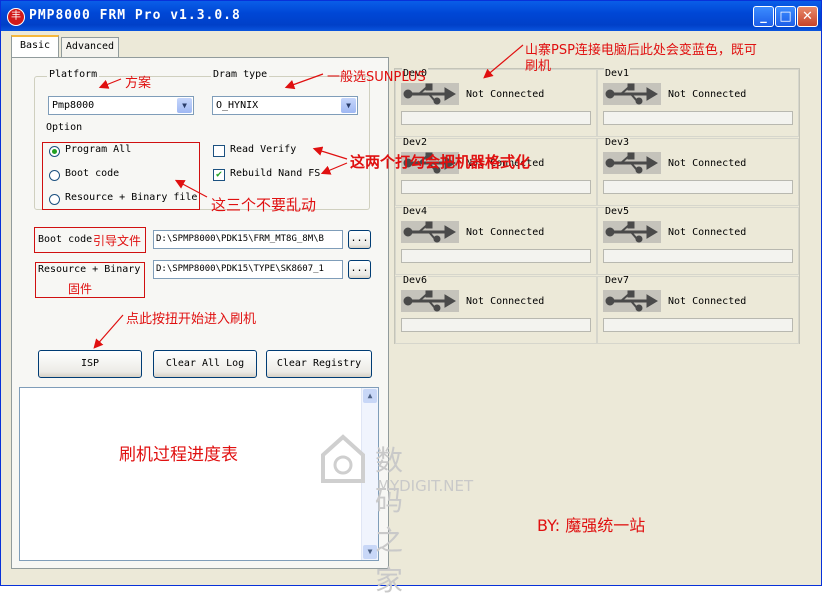 Image resolution: width=822 pixels, height=599 pixels. What do you see at coordinates (591, 525) in the screenshot?
I see `annotation-author: BY: 魔强统一站` at bounding box center [591, 525].